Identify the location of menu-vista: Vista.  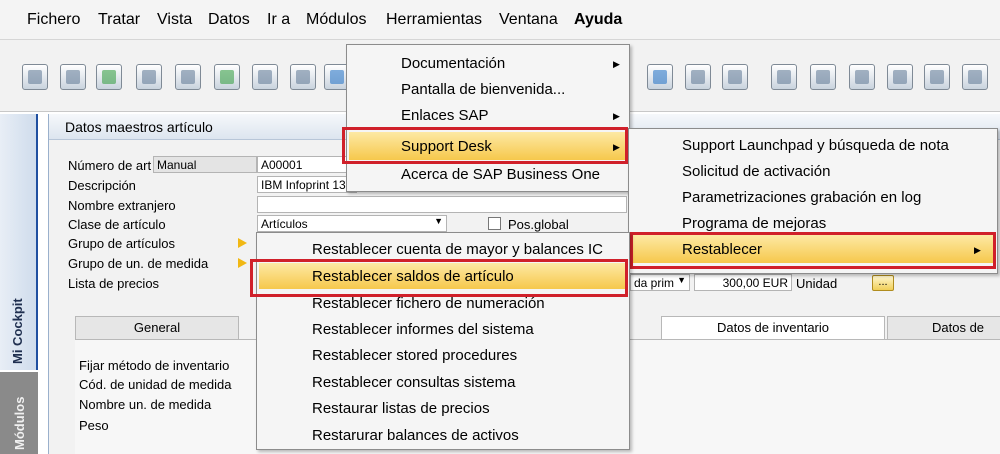
(174, 20).